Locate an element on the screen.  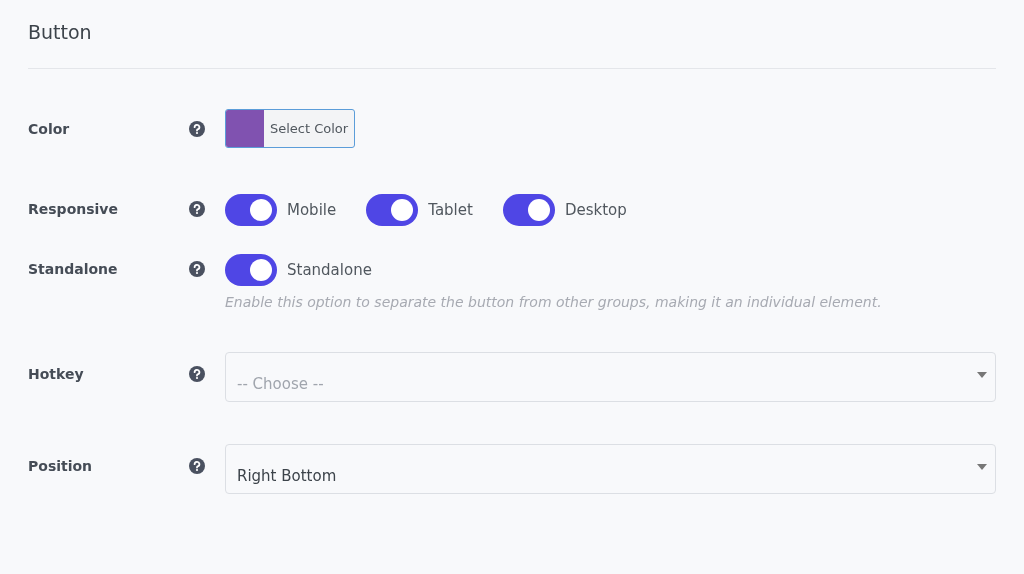
field-label: Responsive is located at coordinates (73, 209).